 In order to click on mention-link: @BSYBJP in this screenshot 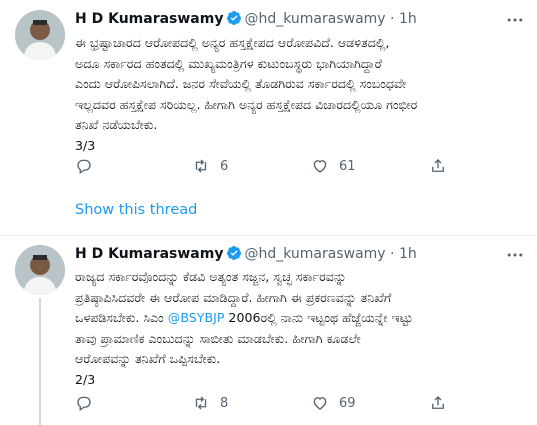, I will do `click(196, 317)`.